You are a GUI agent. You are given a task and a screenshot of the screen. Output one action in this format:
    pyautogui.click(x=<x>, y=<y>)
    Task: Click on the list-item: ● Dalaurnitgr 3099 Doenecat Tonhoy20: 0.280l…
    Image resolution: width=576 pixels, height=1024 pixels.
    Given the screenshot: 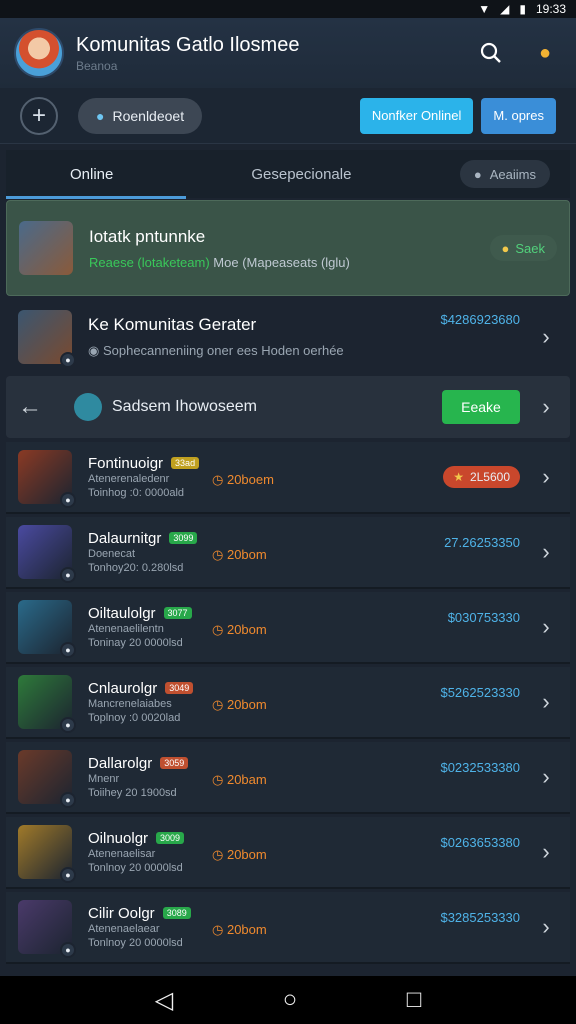 What is the action you would take?
    pyautogui.click(x=288, y=553)
    